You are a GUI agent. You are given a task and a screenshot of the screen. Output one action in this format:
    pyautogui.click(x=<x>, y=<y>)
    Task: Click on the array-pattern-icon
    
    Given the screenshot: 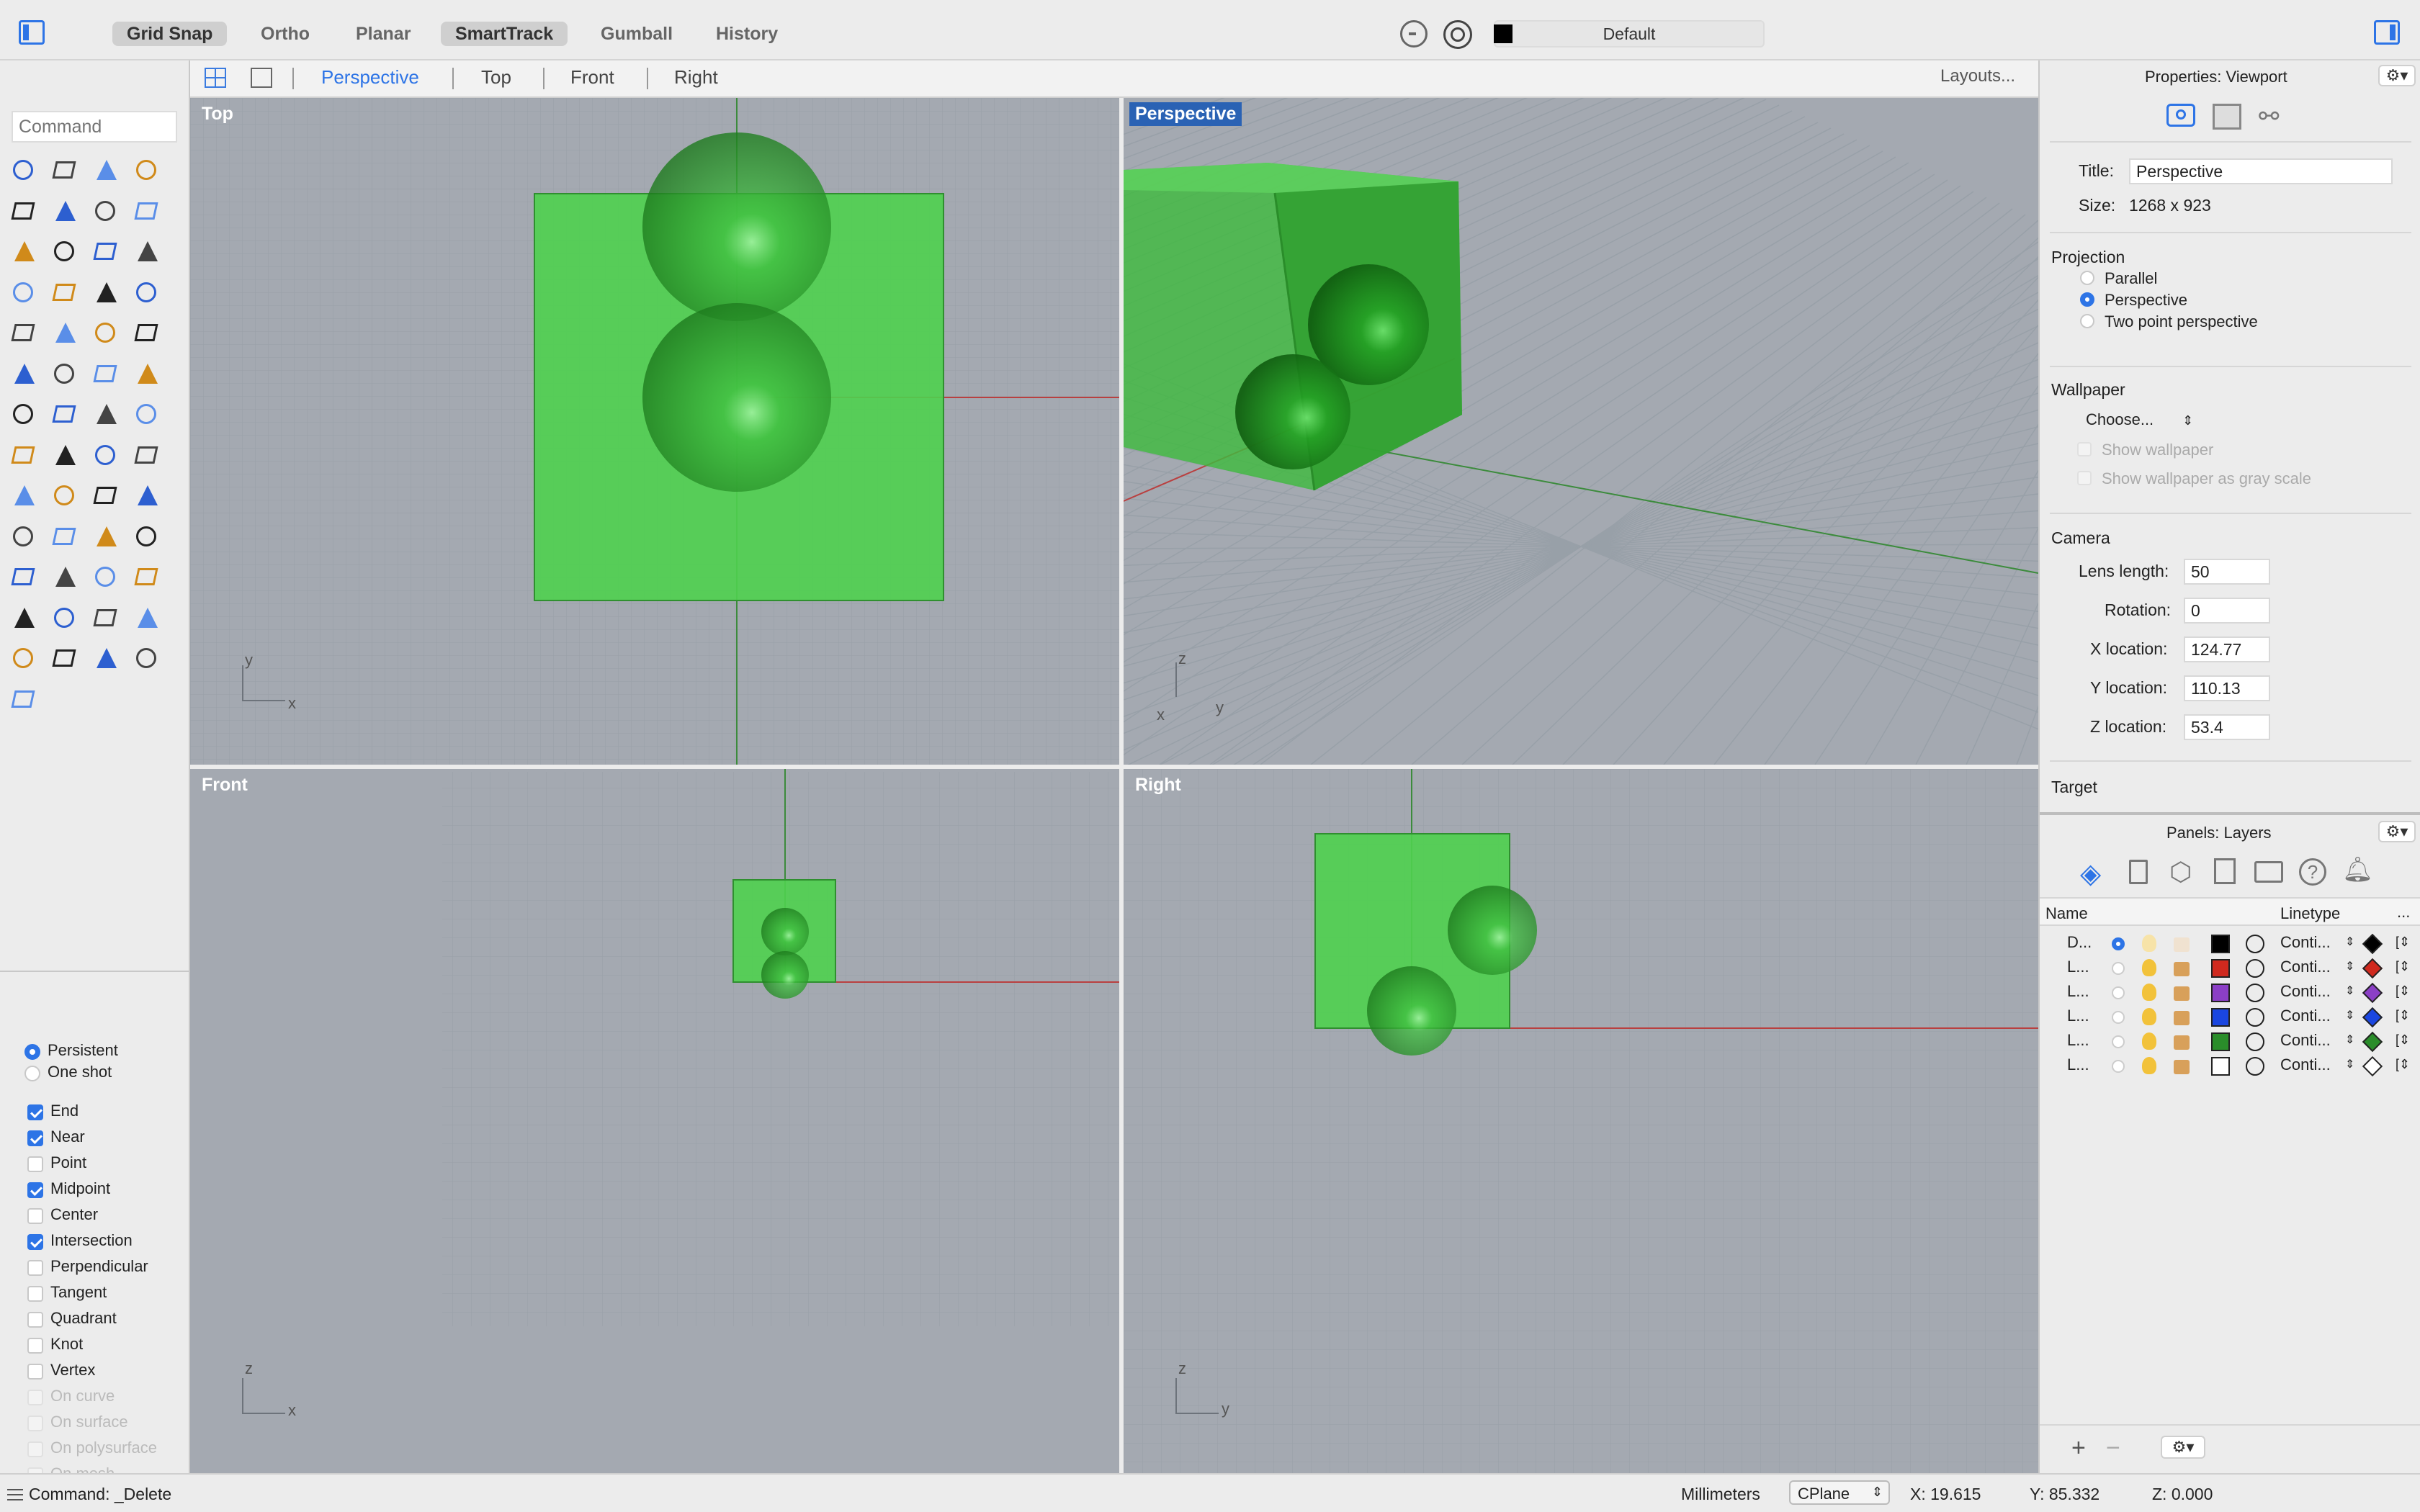 What is the action you would take?
    pyautogui.click(x=105, y=414)
    